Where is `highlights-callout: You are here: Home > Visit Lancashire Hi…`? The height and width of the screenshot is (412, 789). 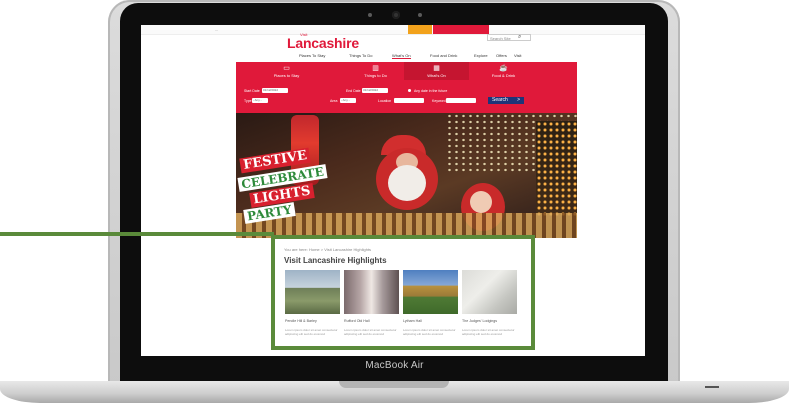 highlights-callout: You are here: Home > Visit Lancashire Hi… is located at coordinates (403, 292).